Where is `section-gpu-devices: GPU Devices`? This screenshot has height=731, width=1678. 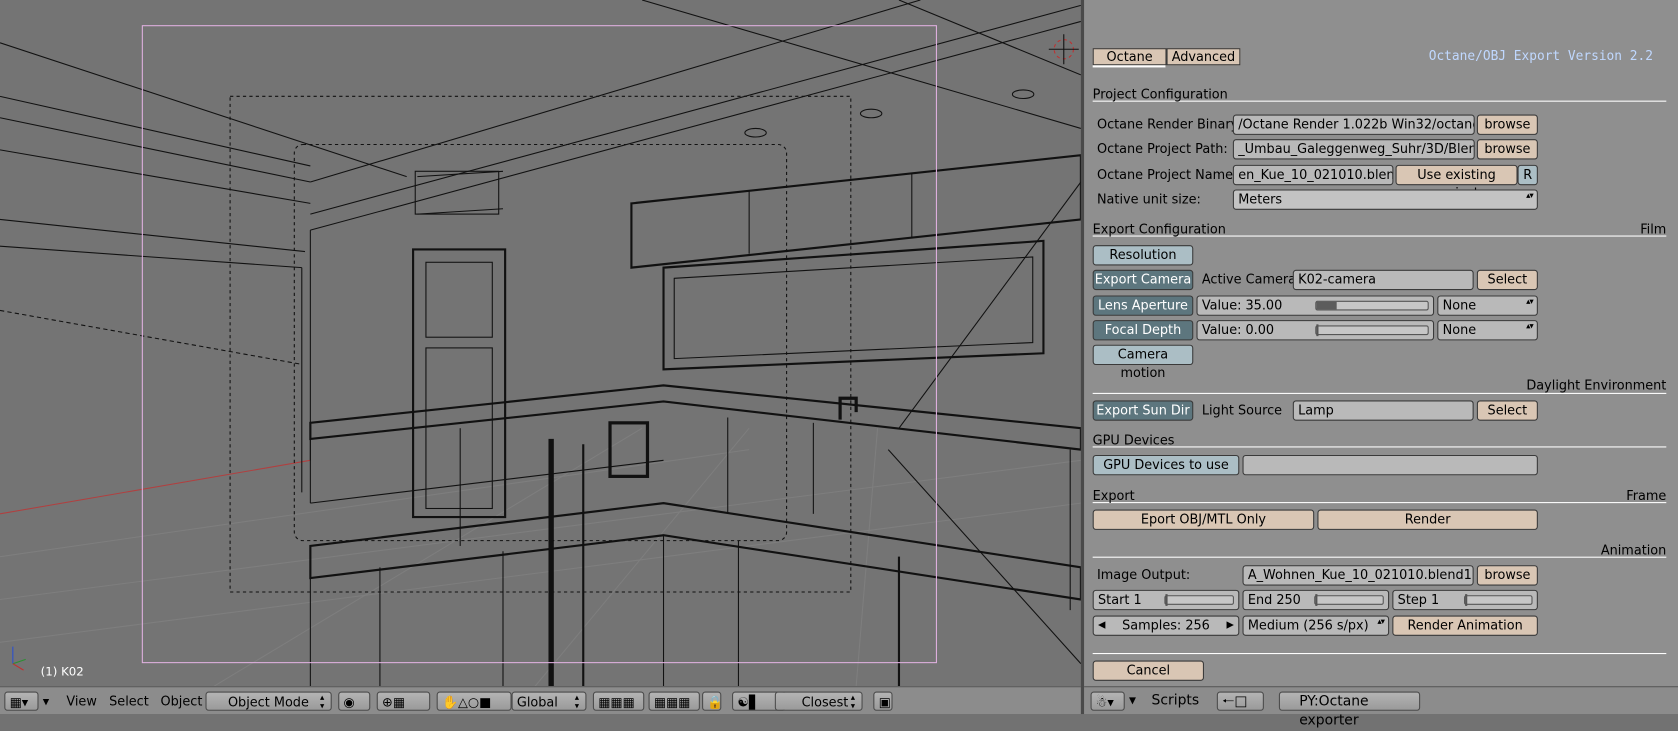
section-gpu-devices: GPU Devices is located at coordinates (1379, 440).